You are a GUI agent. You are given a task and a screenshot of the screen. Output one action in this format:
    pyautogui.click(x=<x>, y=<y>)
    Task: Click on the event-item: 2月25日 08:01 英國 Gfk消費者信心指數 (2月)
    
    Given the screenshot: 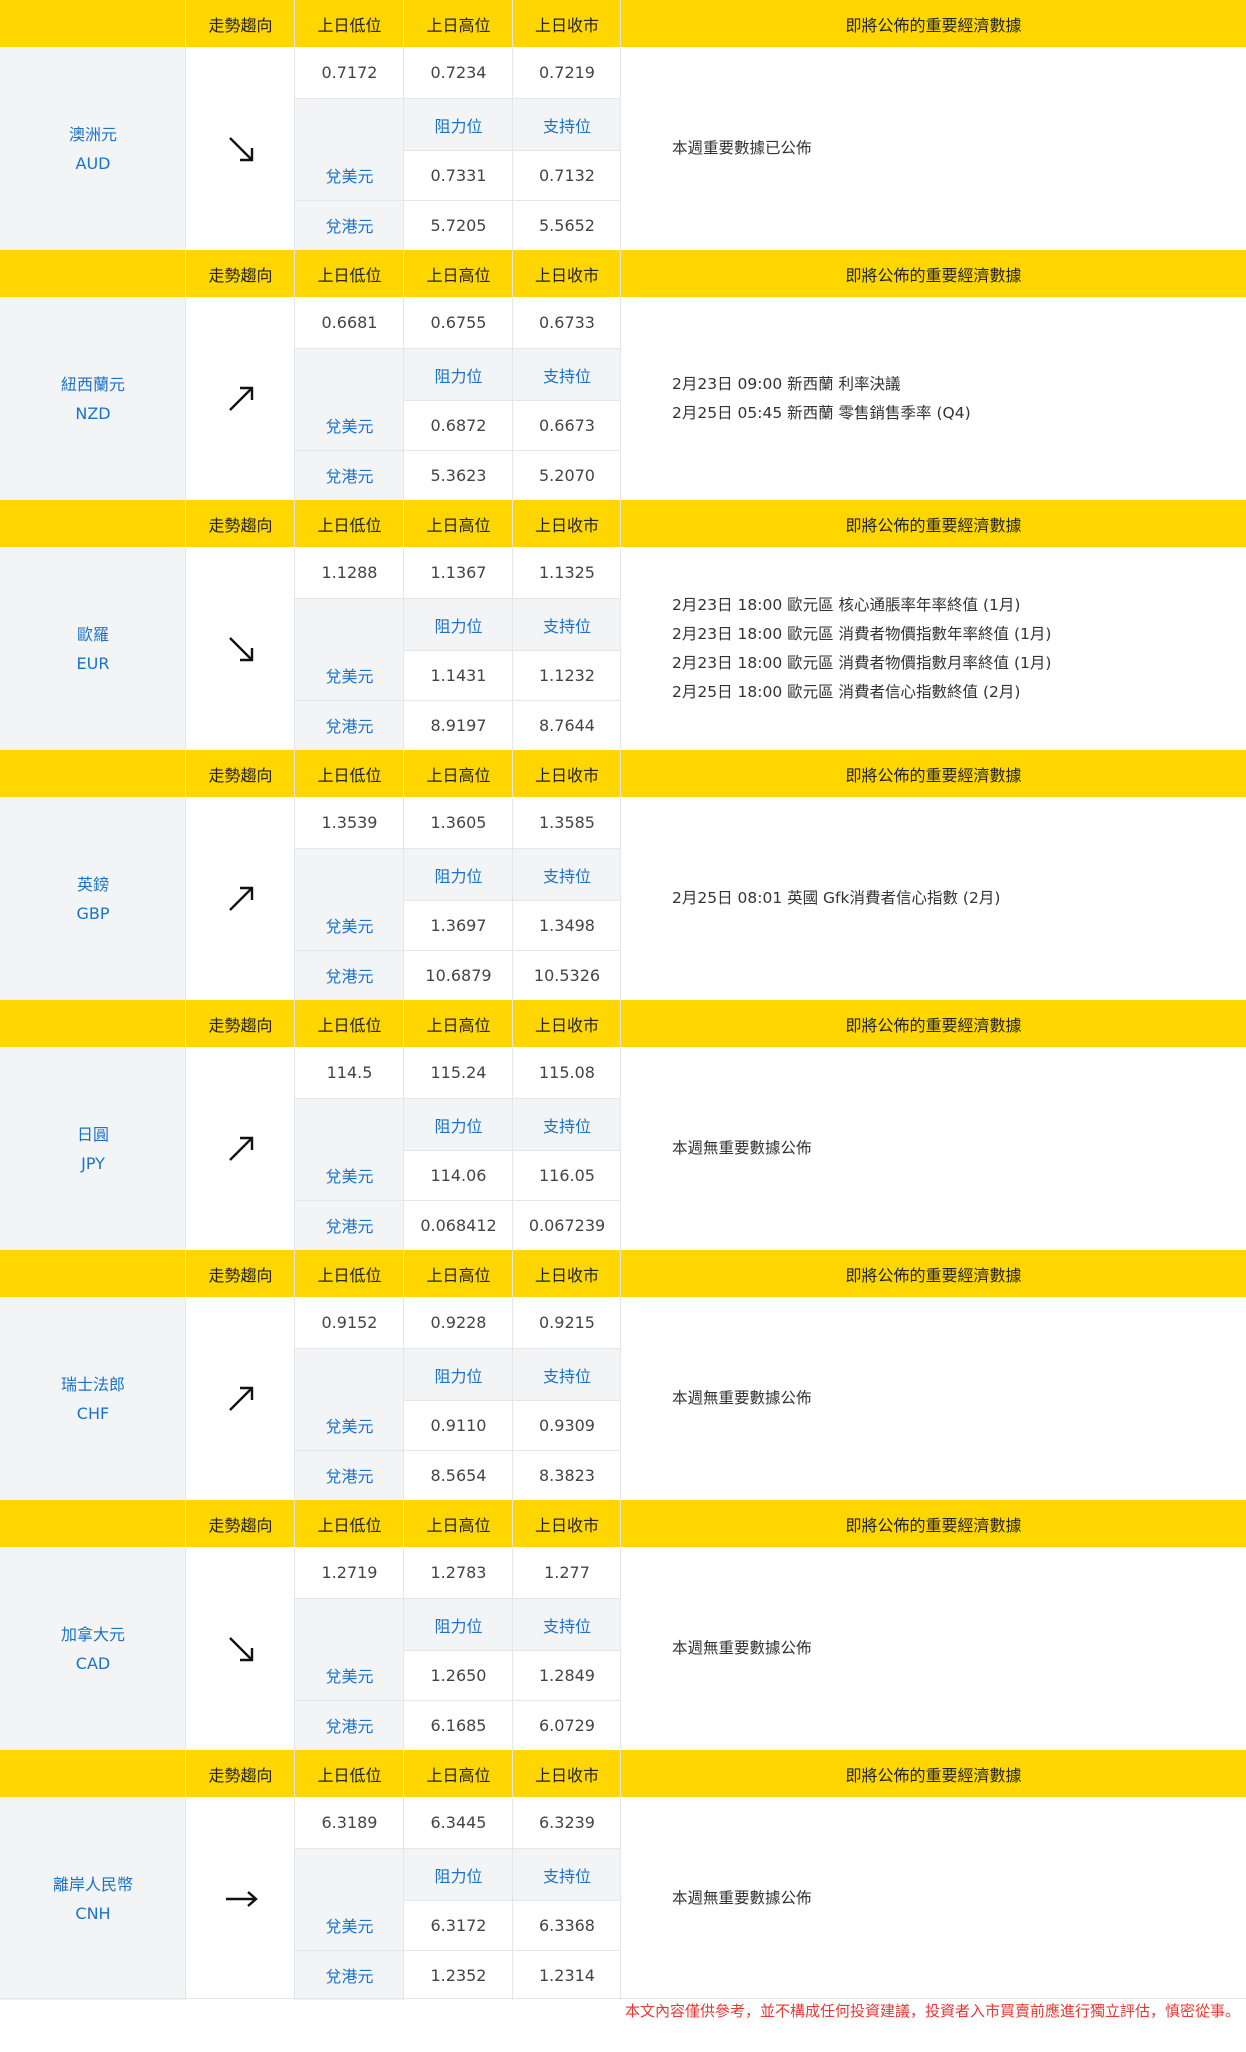 What is the action you would take?
    pyautogui.click(x=836, y=898)
    